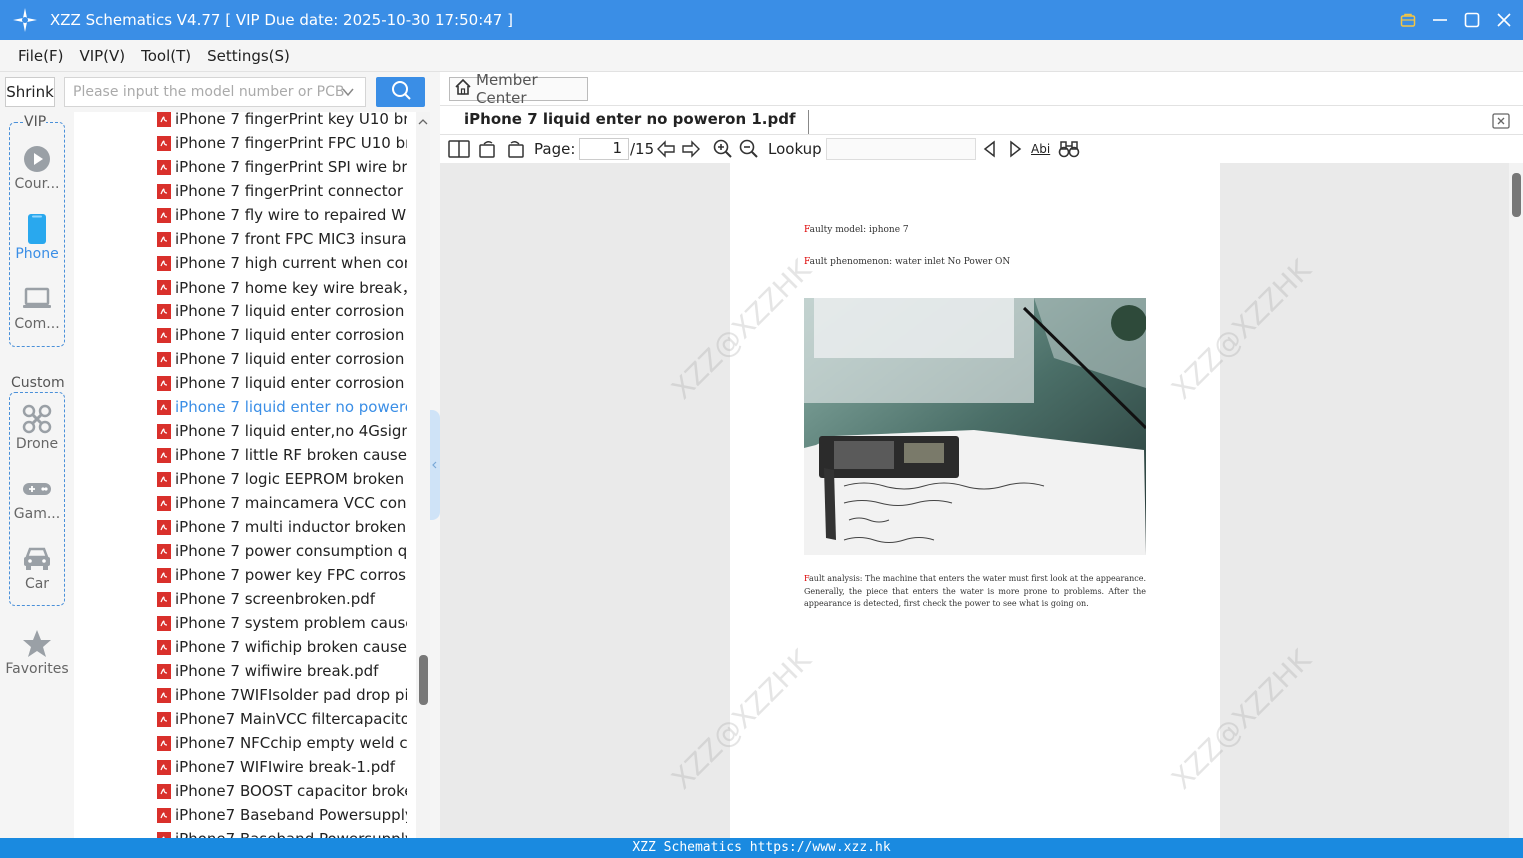 This screenshot has width=1523, height=858. Describe the element at coordinates (277, 671) in the screenshot. I see `file-name: iPhone 7 wifiwire break.pdf` at that location.